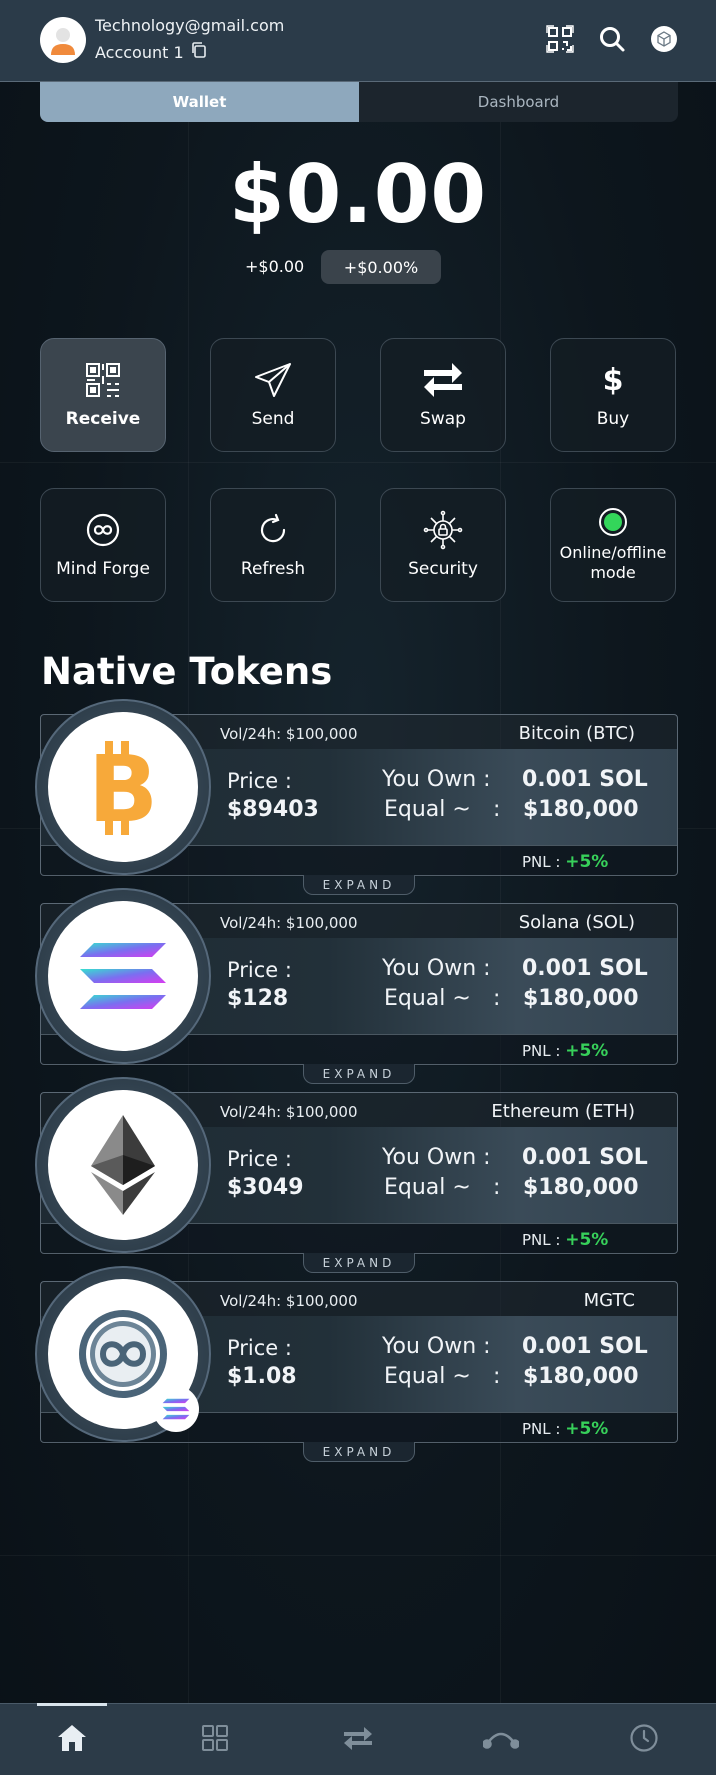 The width and height of the screenshot is (716, 1775). I want to click on send-label: Send, so click(273, 419).